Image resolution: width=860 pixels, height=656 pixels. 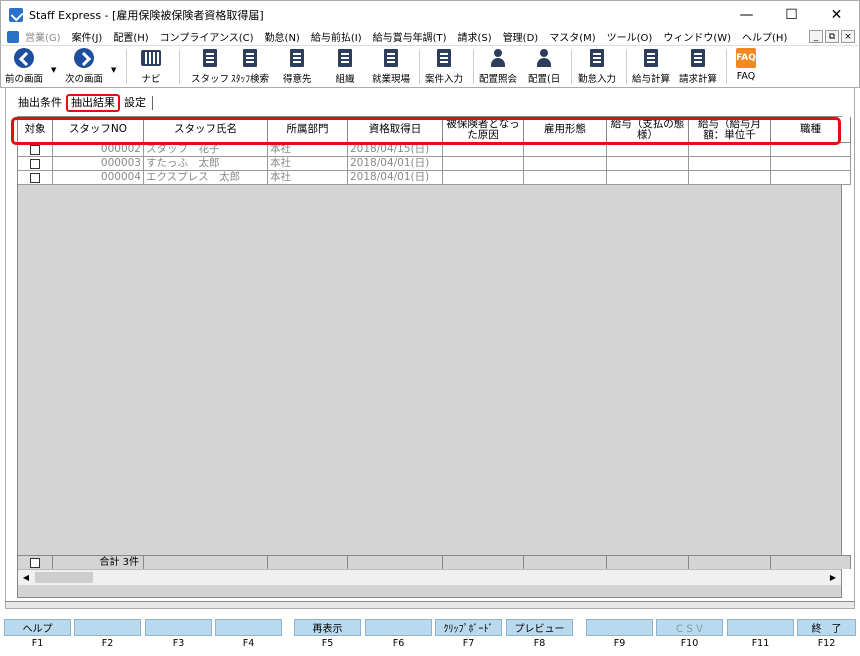 I want to click on staff-button: スタッフ, so click(x=210, y=66).